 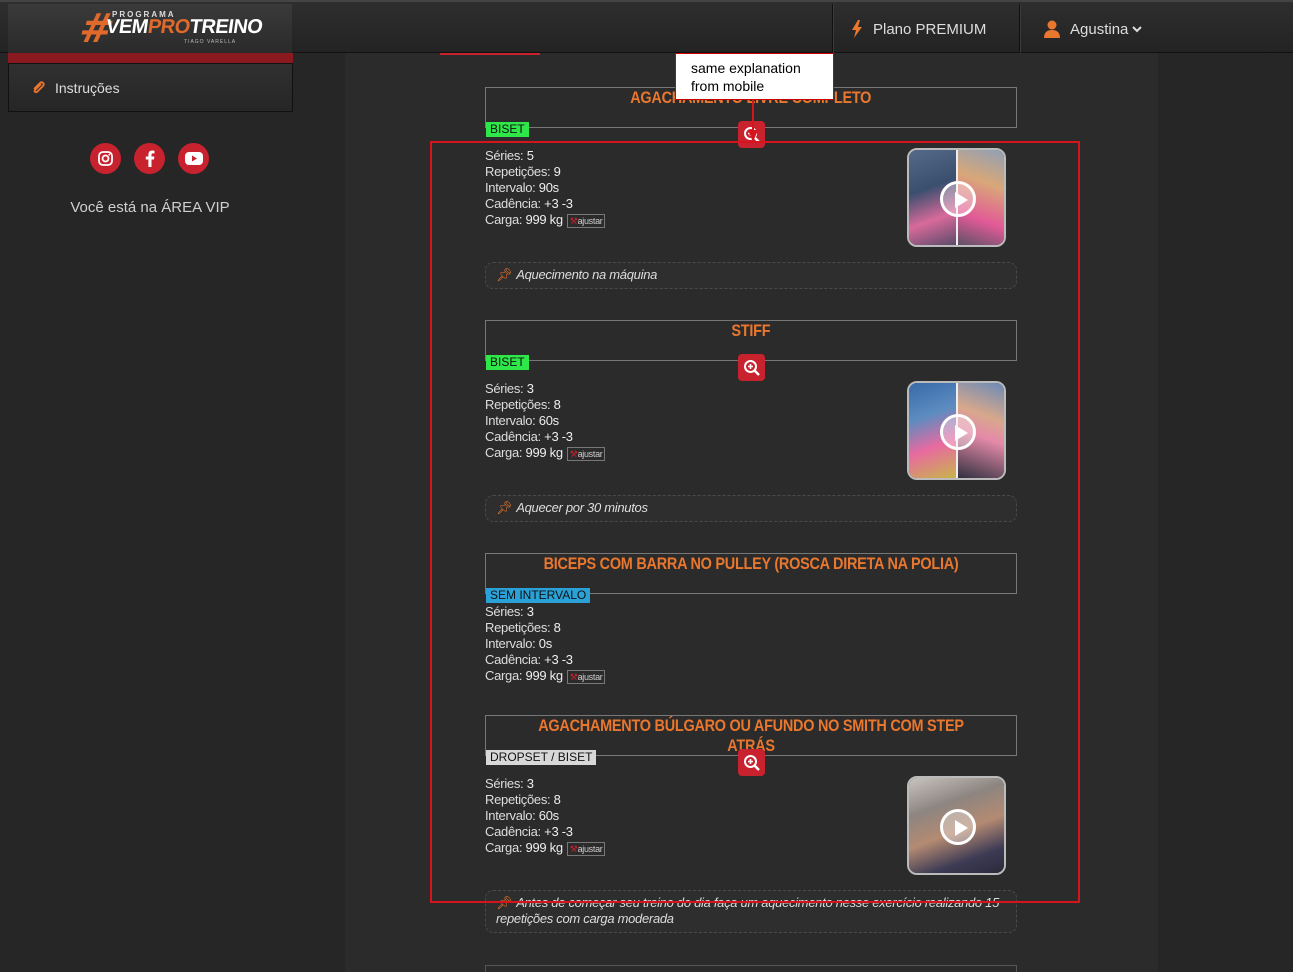 What do you see at coordinates (1156, 29) in the screenshot?
I see `user-menu-button: Agustina` at bounding box center [1156, 29].